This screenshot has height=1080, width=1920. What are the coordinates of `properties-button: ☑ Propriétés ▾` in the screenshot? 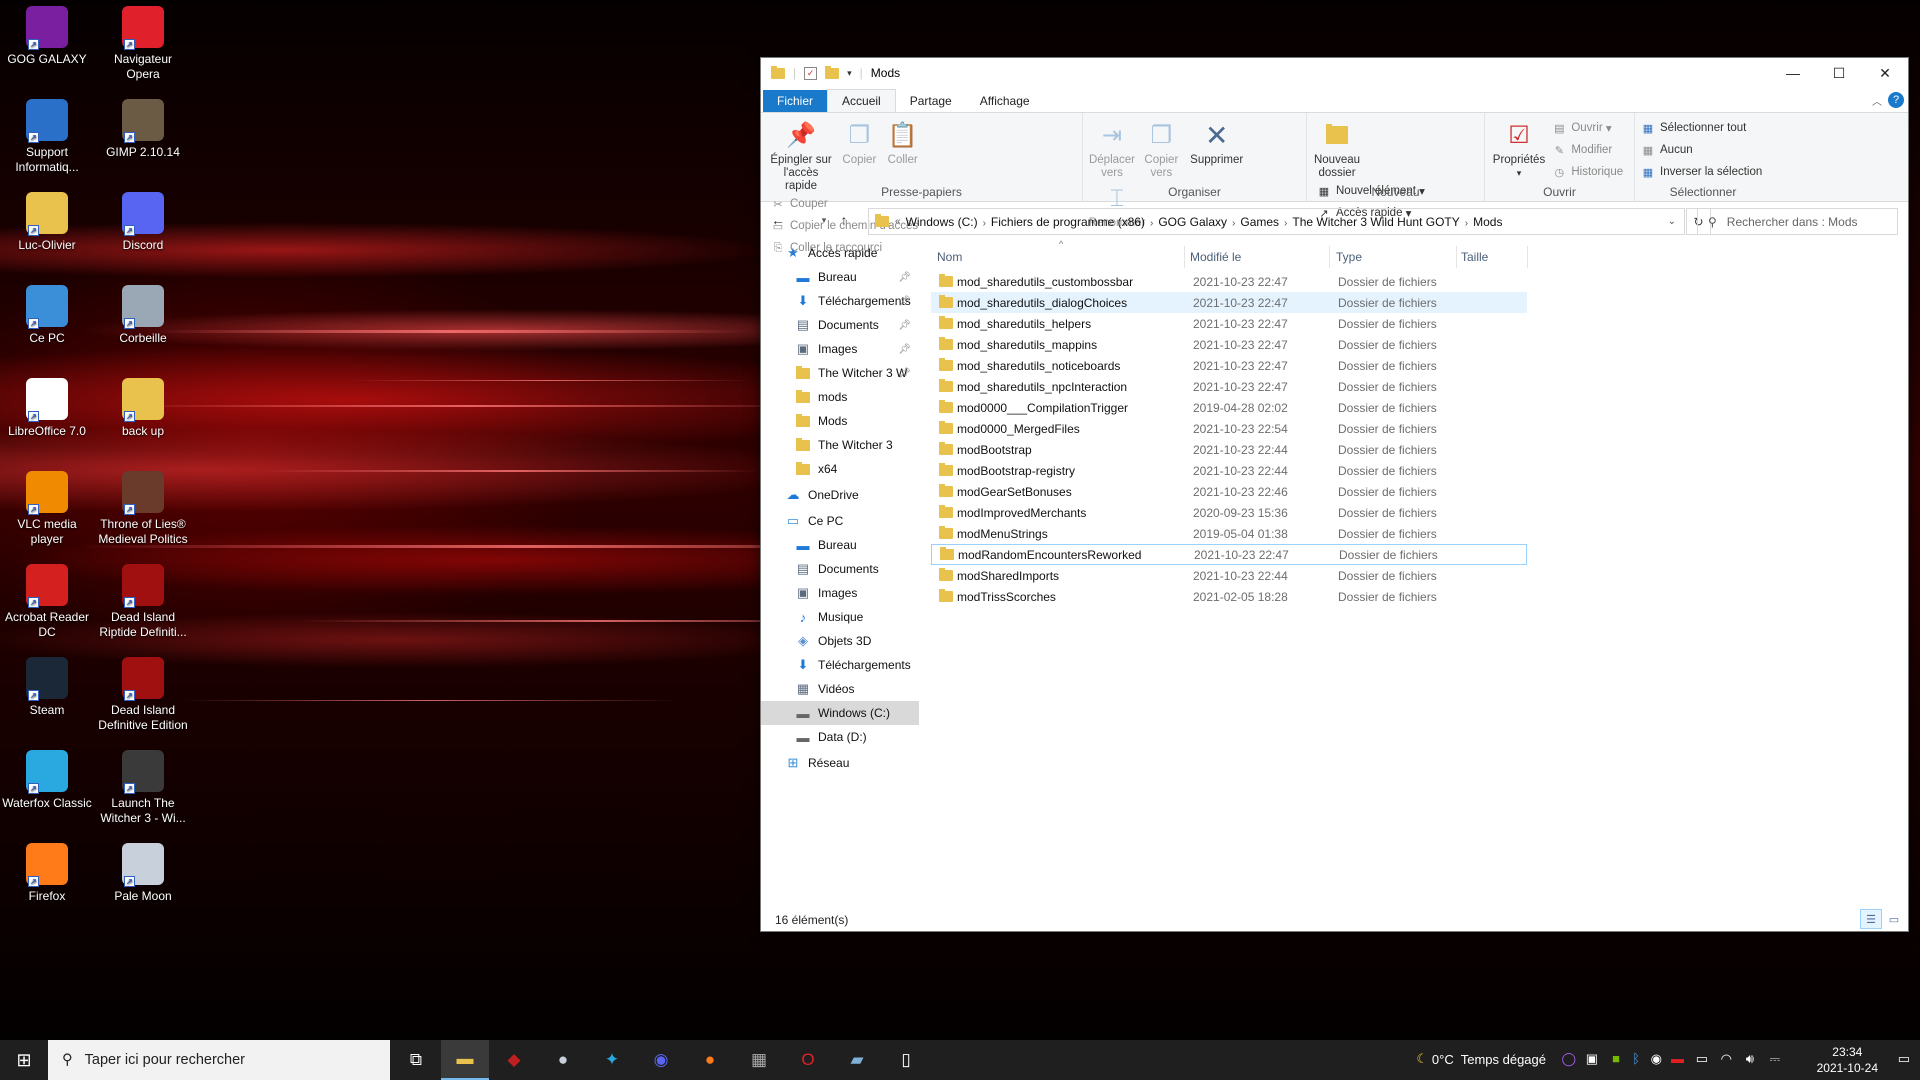 It's located at (1519, 148).